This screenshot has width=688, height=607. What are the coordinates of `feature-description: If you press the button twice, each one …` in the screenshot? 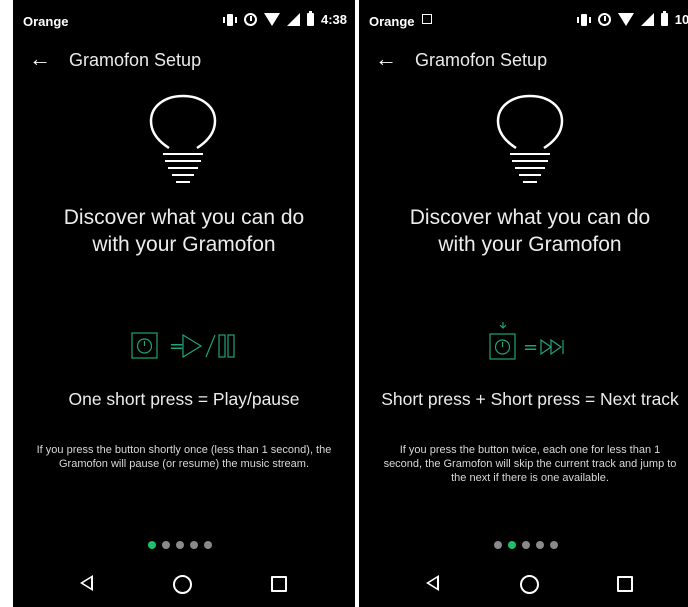 It's located at (530, 464).